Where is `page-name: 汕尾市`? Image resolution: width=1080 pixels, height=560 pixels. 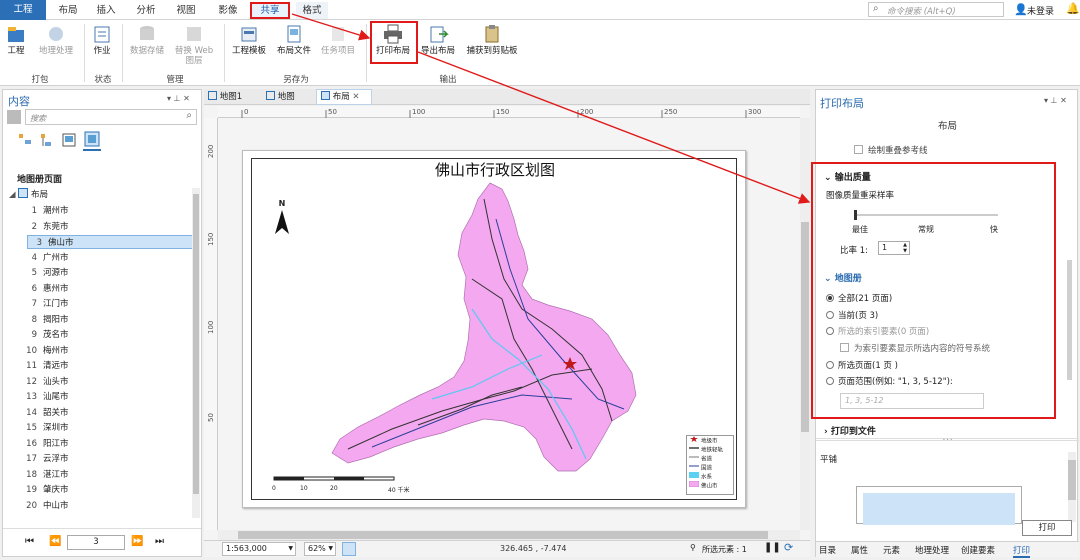
page-name: 汕尾市 is located at coordinates (56, 397).